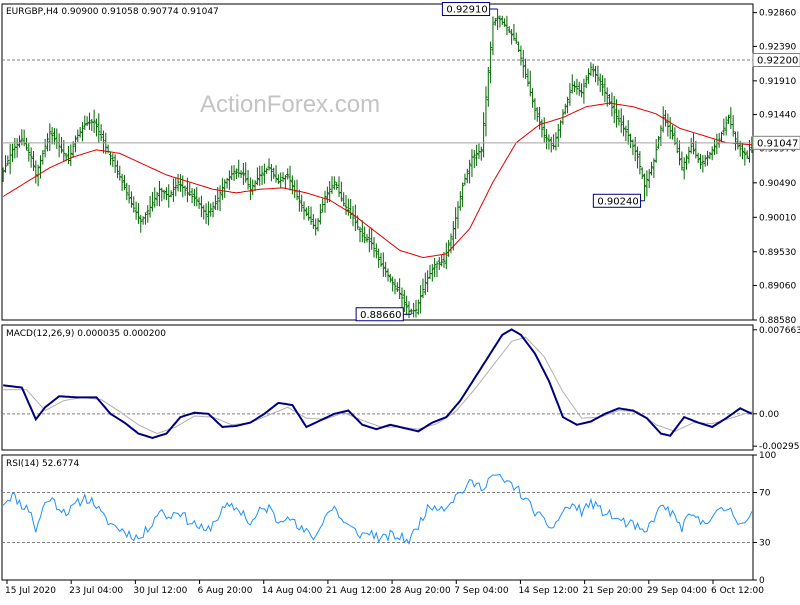 This screenshot has width=800, height=605. I want to click on x-axis-tick-label: 28 Aug 20:00, so click(420, 591).